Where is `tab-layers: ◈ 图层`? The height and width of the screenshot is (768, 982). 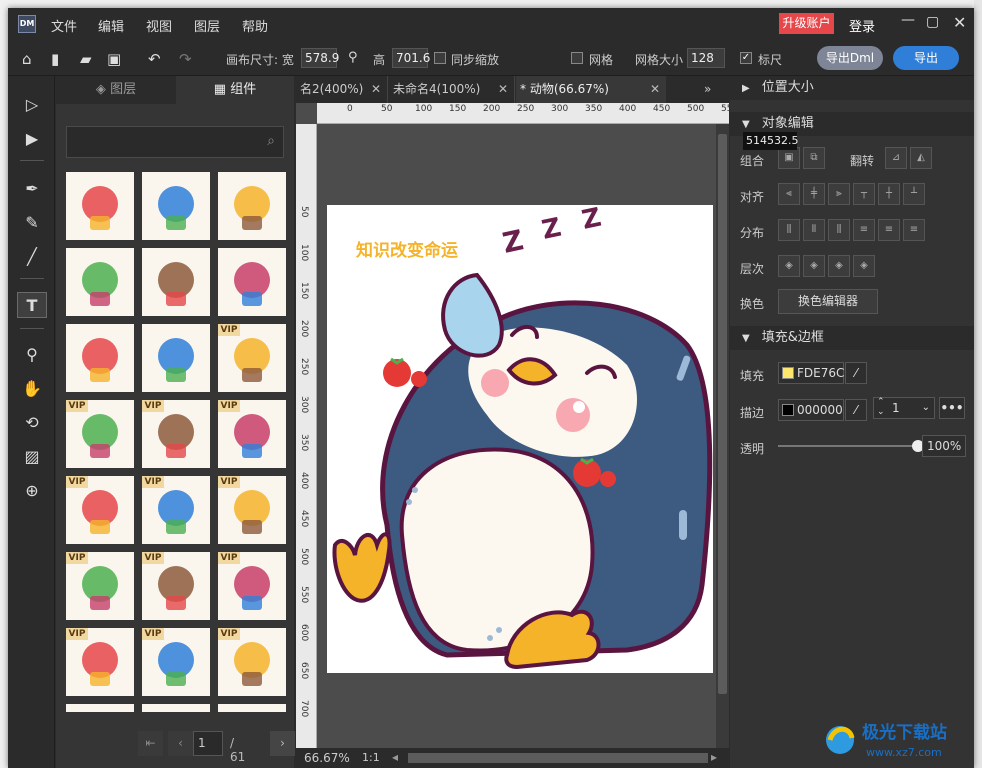
tab-layers: ◈ 图层 is located at coordinates (116, 90).